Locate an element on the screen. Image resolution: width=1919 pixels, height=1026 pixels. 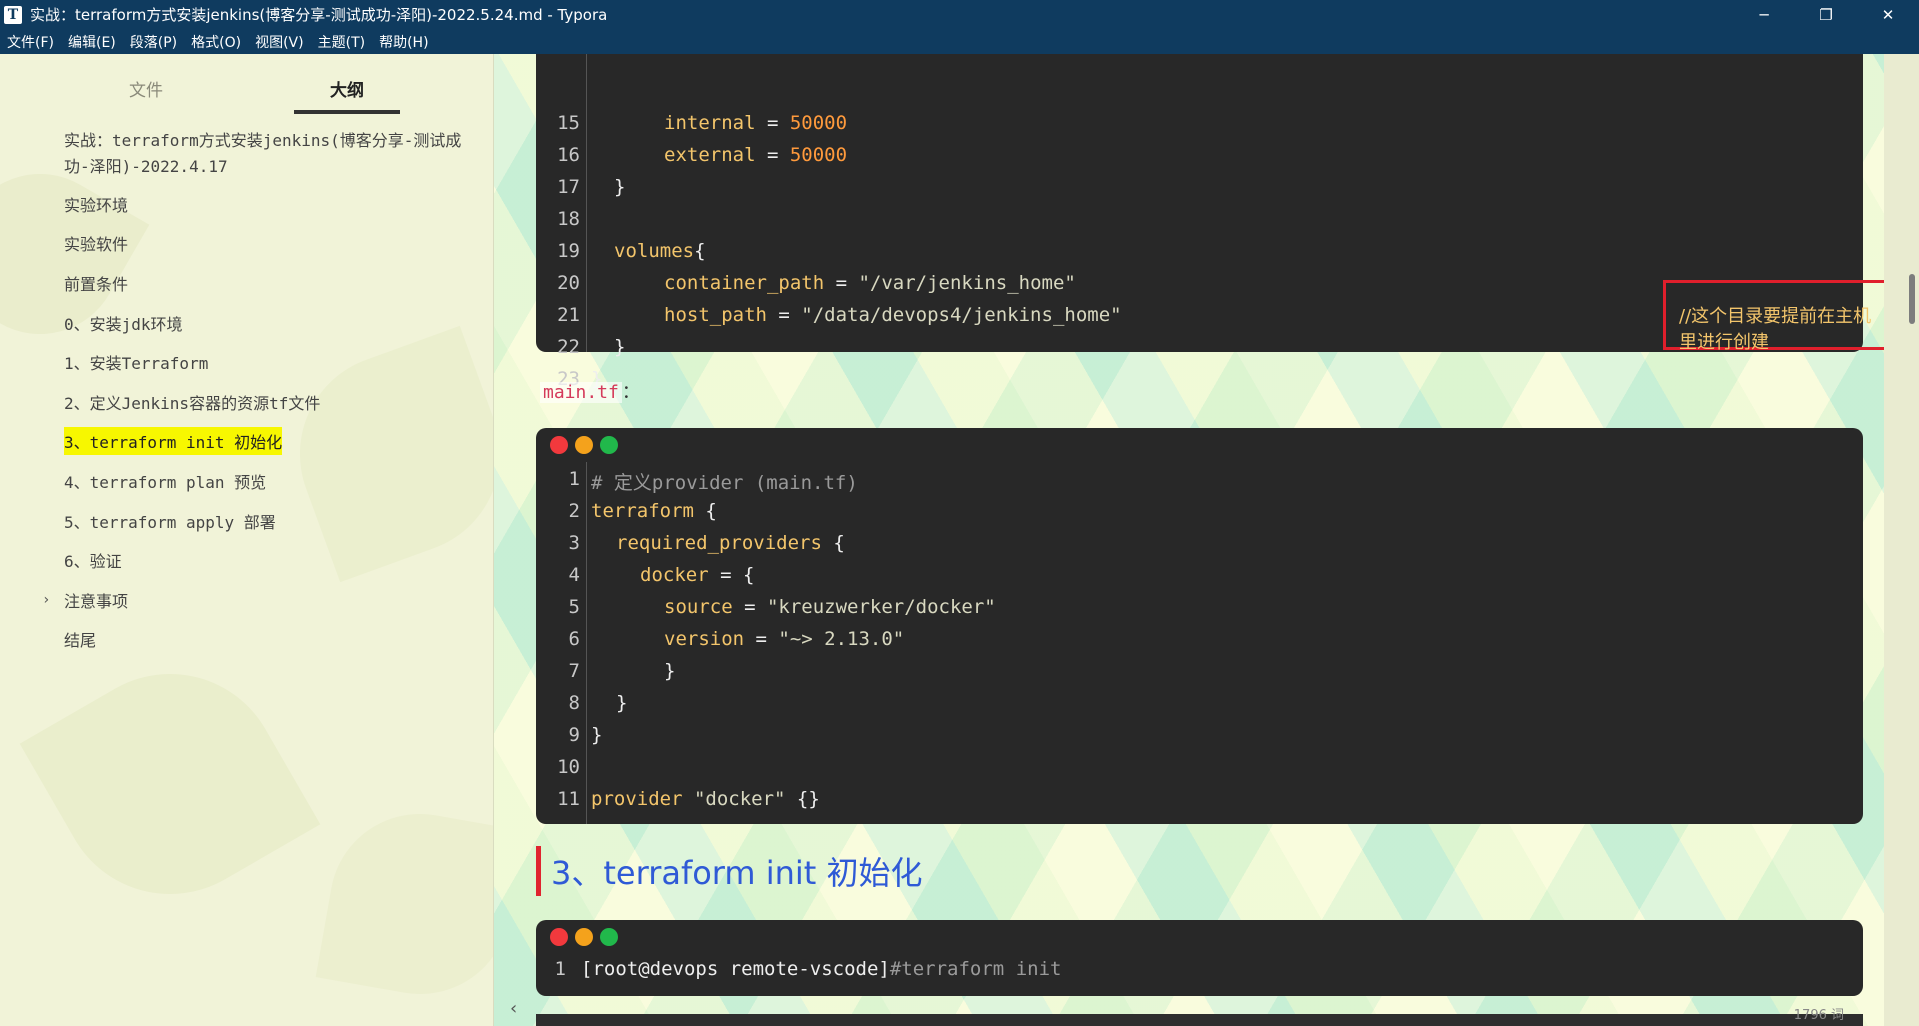
word-count: 1796 词 is located at coordinates (1819, 1013).